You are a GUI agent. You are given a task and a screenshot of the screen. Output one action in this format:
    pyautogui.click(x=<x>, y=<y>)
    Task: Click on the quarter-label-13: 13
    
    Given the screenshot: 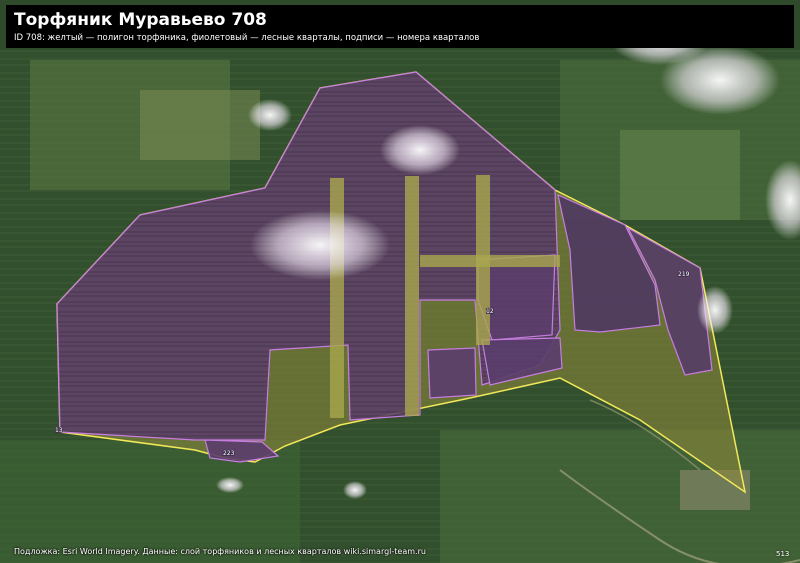 What is the action you would take?
    pyautogui.click(x=59, y=430)
    